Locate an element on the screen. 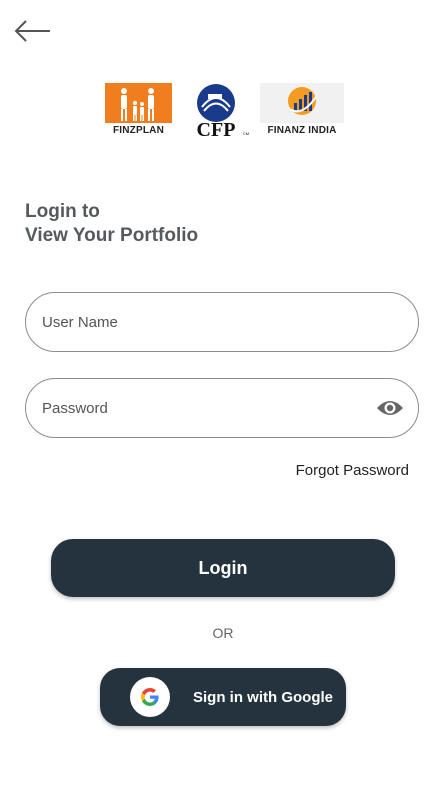 The image size is (446, 800). login-button: Login is located at coordinates (223, 568).